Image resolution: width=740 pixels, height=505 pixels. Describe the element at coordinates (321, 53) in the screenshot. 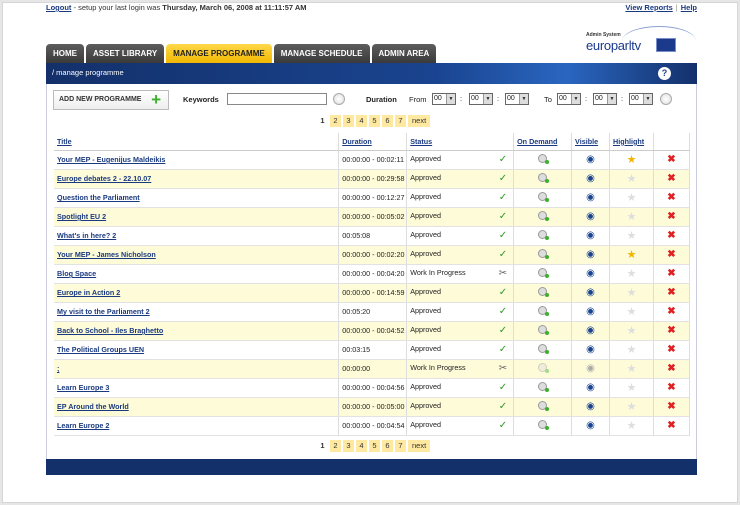

I see `tab-manage-schedule: MANAGE SCHEDULE` at that location.